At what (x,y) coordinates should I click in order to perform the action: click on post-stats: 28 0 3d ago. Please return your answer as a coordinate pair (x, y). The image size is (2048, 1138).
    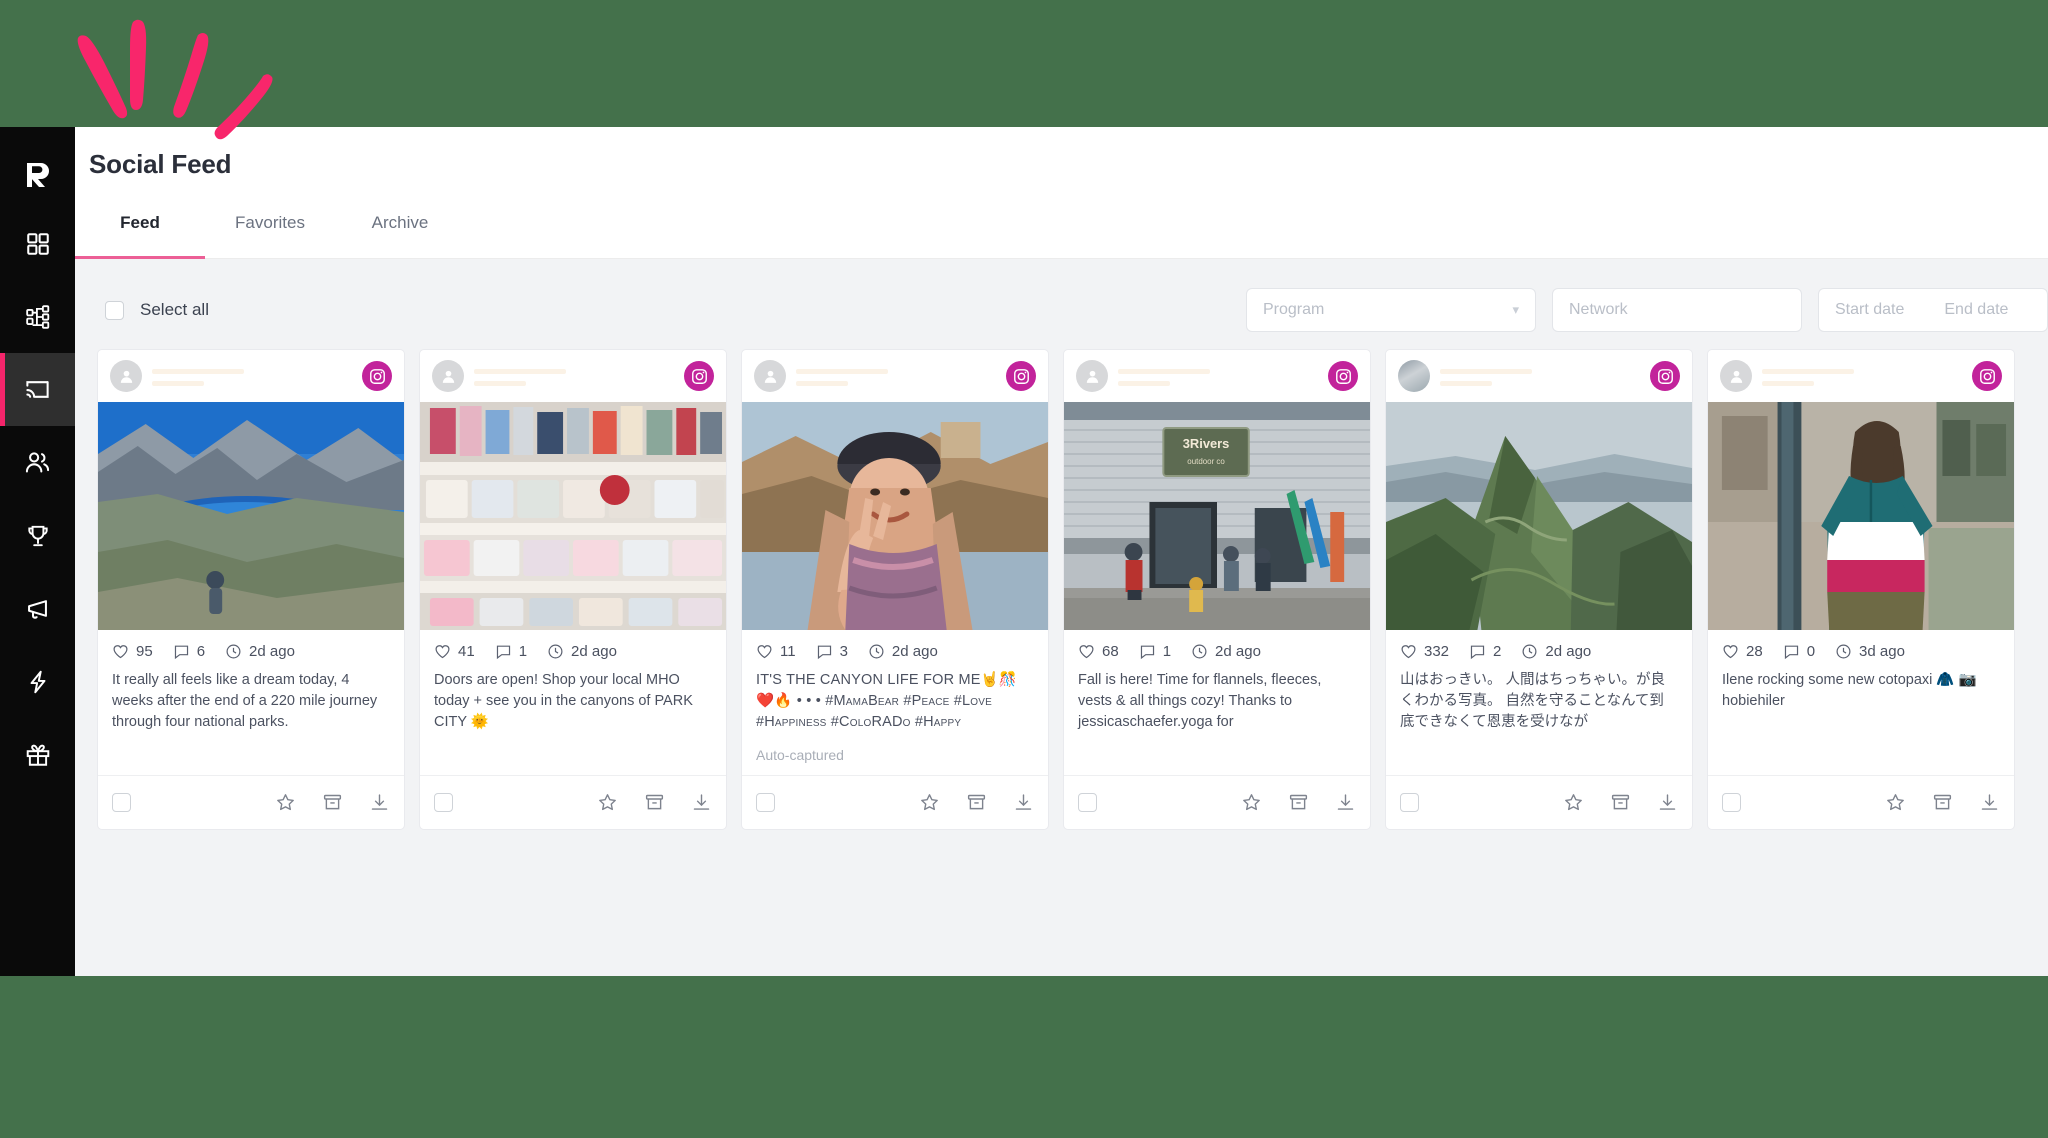
    Looking at the image, I should click on (1861, 647).